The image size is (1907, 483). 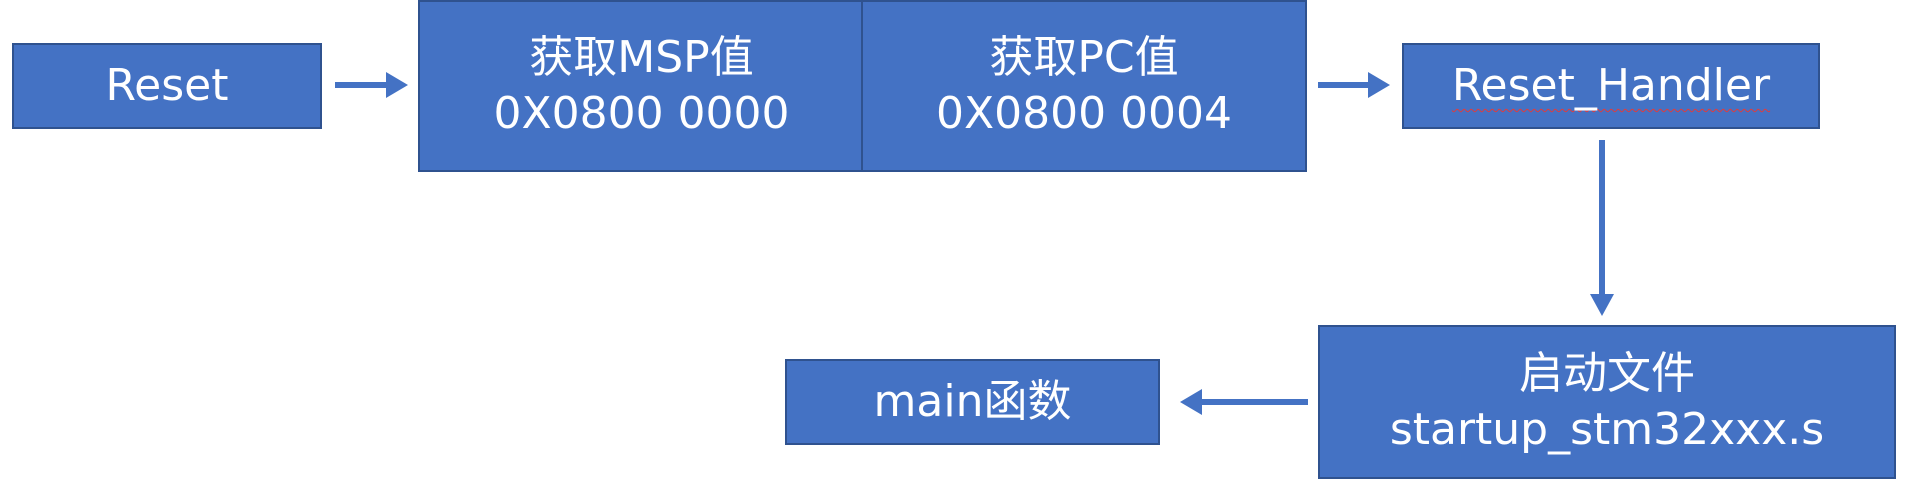 What do you see at coordinates (371, 85) in the screenshot?
I see `arrow-reset-to-msp` at bounding box center [371, 85].